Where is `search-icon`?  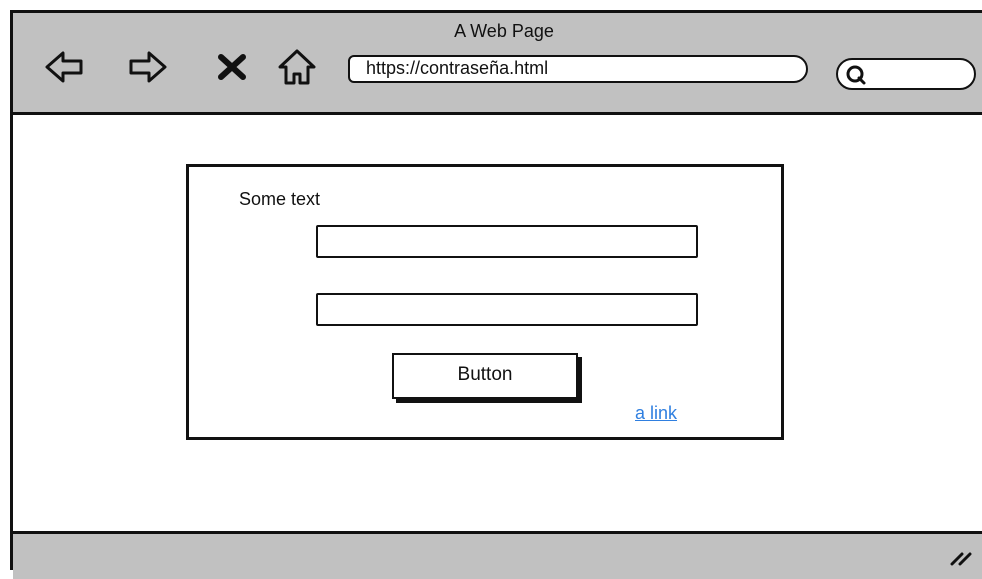
search-icon is located at coordinates (856, 75).